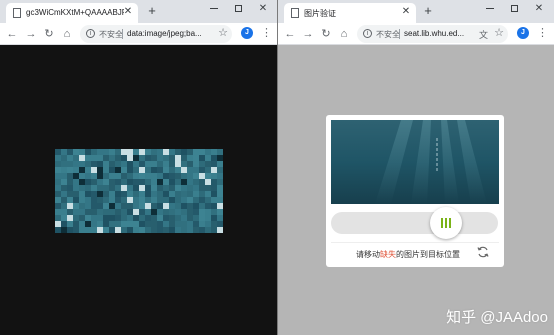  What do you see at coordinates (75, 12) in the screenshot?
I see `tab-title: gc3WiCmKXtM+QAAAABJRU5` at bounding box center [75, 12].